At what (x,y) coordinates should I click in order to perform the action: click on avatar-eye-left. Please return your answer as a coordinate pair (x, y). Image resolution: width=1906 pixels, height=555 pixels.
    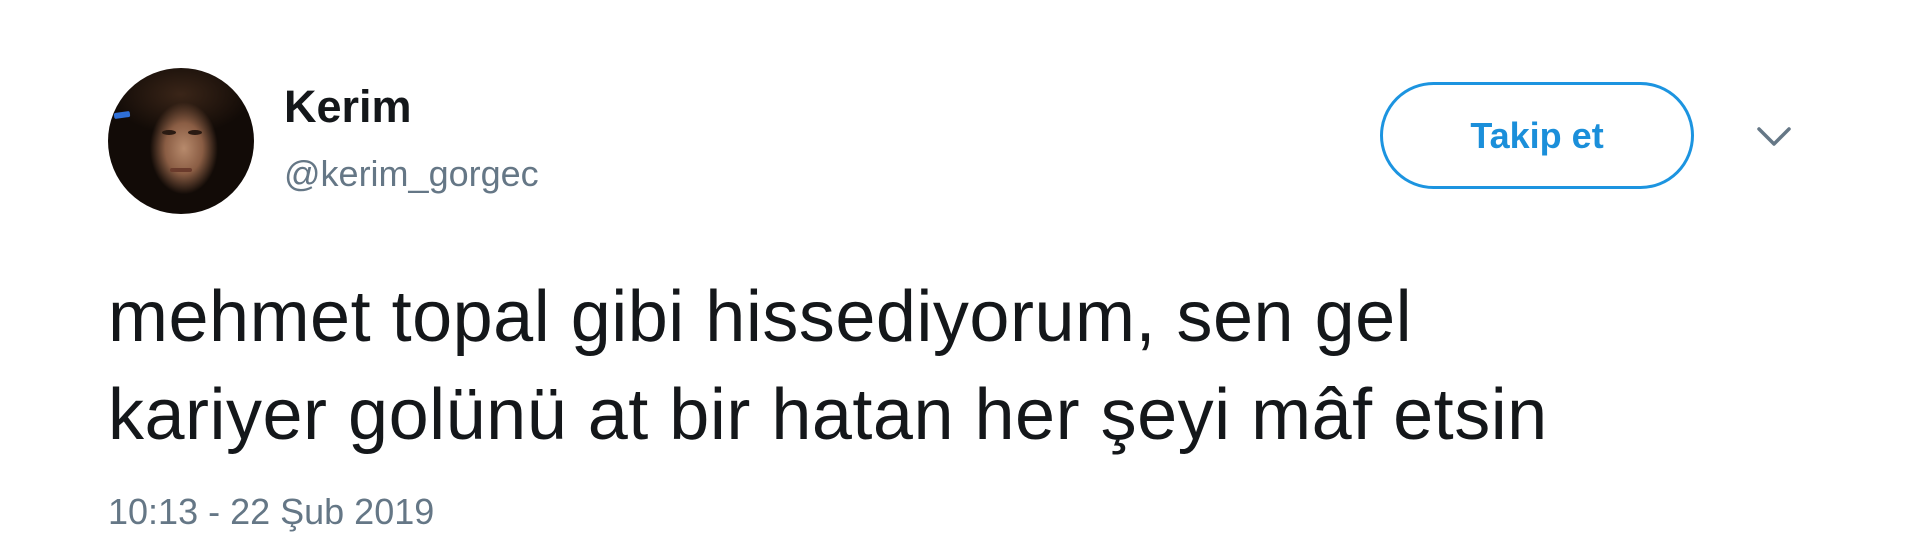
    Looking at the image, I should click on (169, 132).